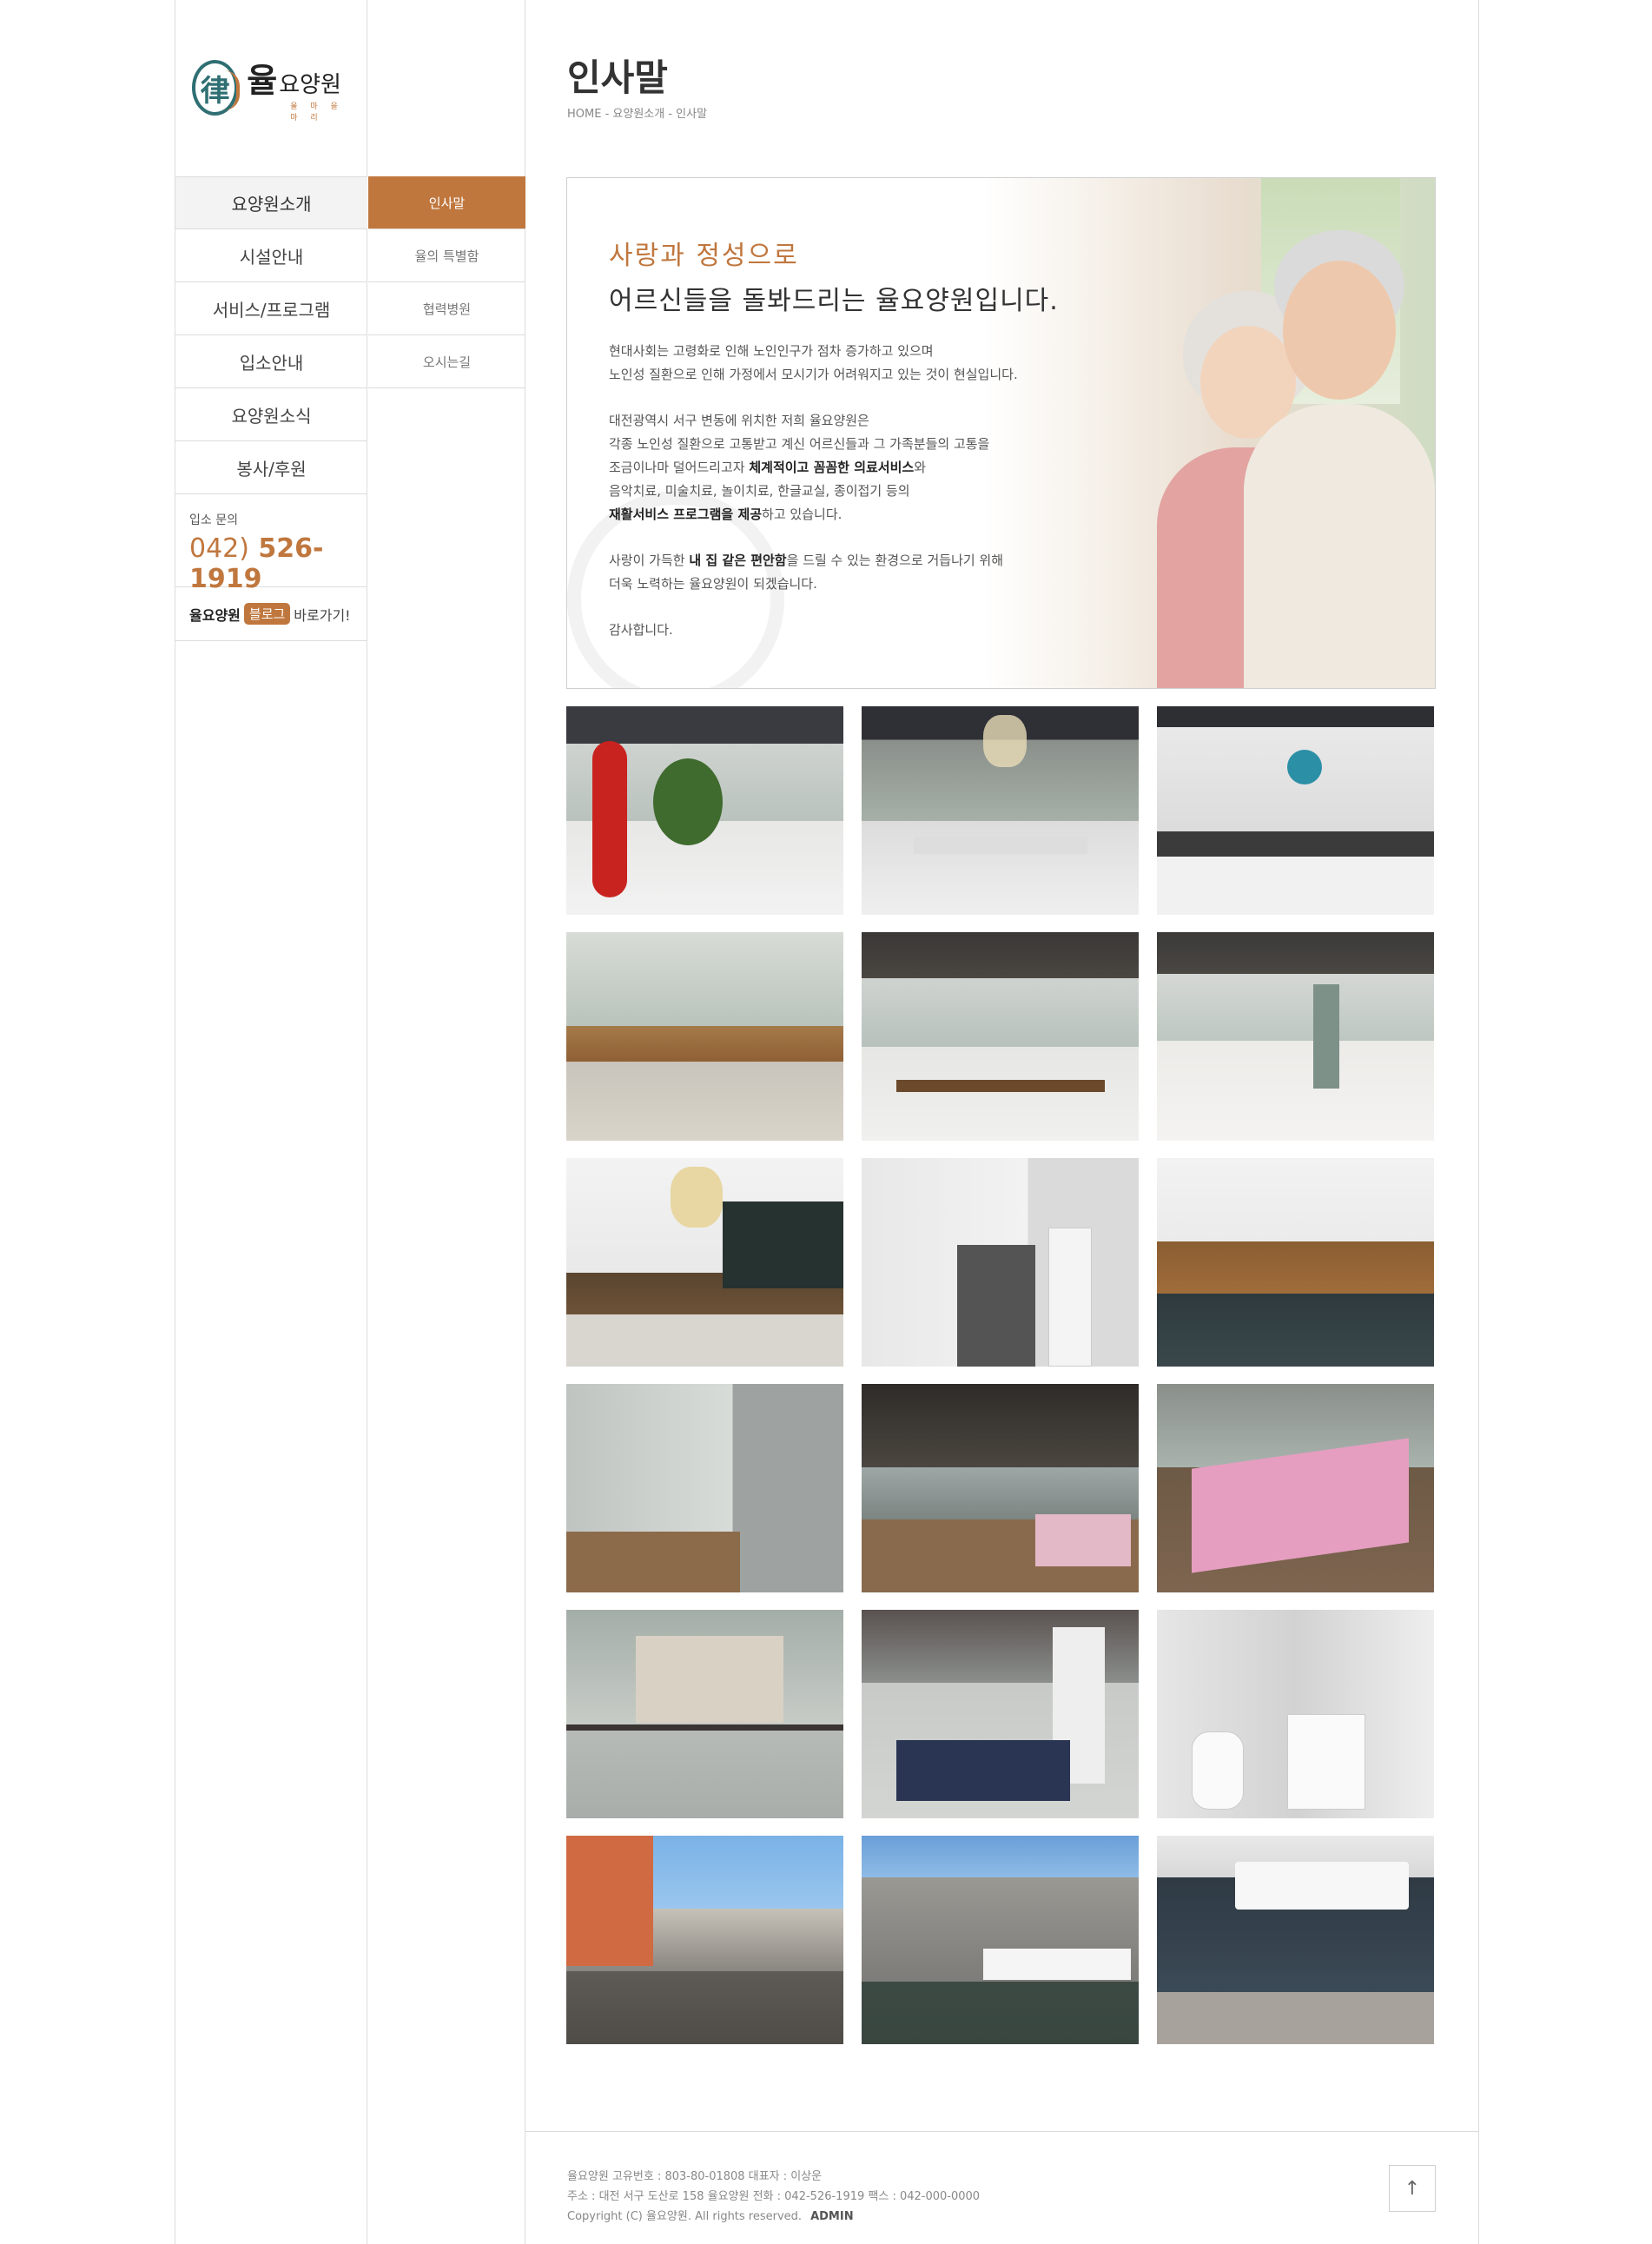 The image size is (1652, 2244). What do you see at coordinates (446, 202) in the screenshot?
I see `subnav-item-greeting: 인사말` at bounding box center [446, 202].